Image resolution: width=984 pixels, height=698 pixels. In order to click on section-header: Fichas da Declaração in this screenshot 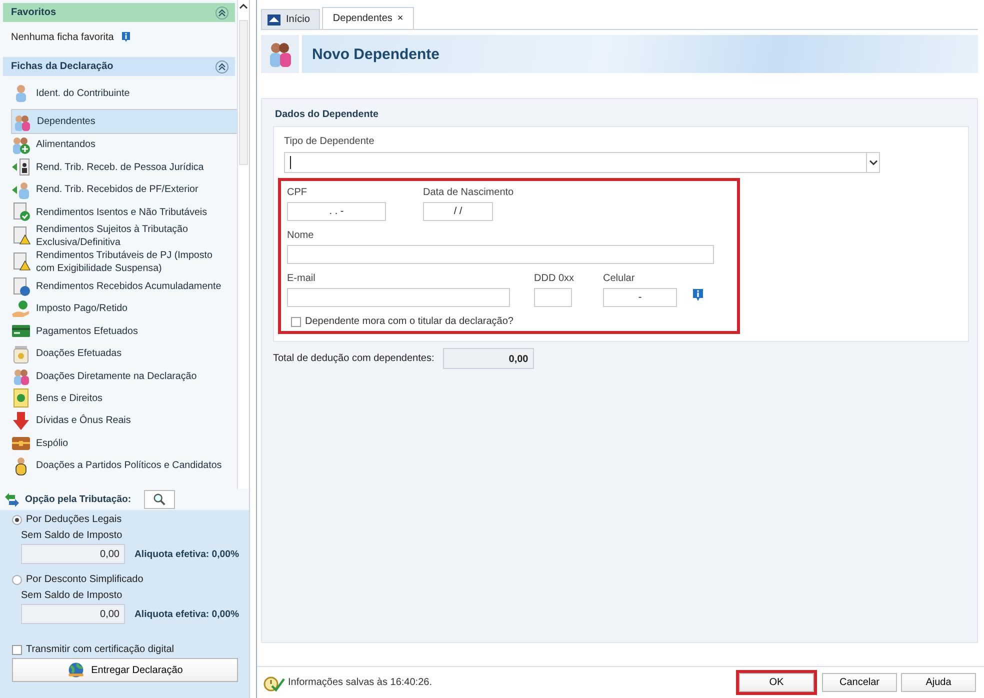, I will do `click(119, 66)`.